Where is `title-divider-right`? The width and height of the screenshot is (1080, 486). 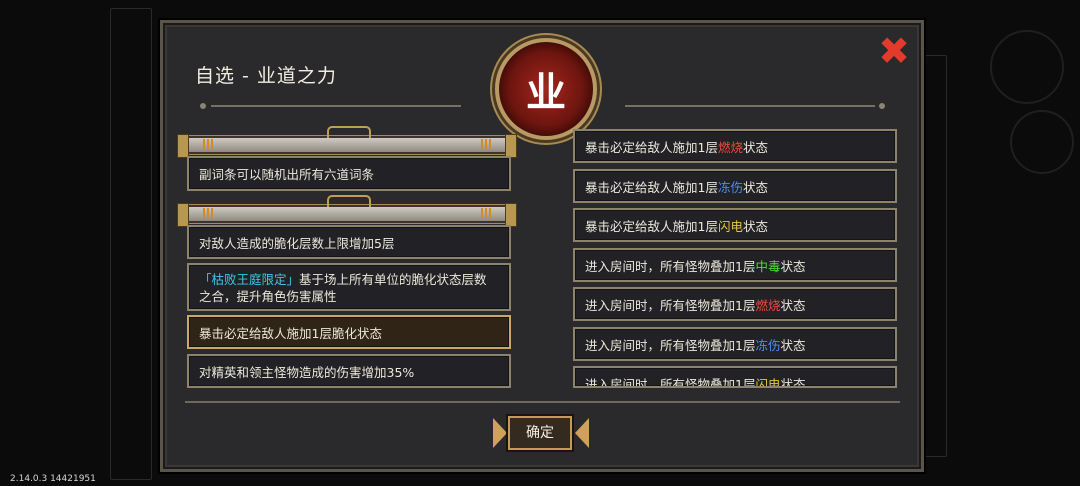
title-divider-right is located at coordinates (750, 106).